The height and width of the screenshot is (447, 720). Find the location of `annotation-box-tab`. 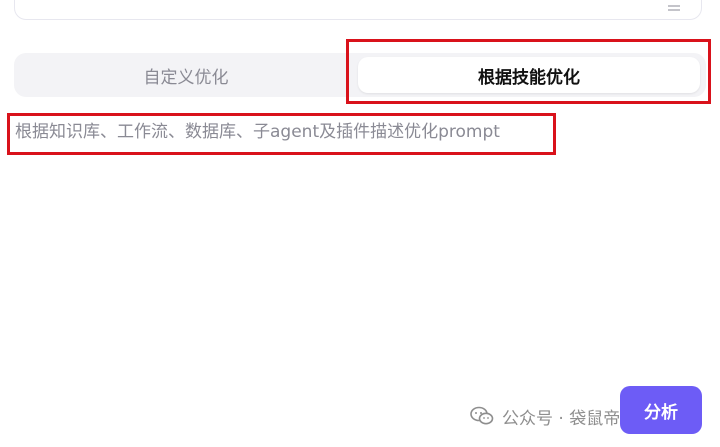

annotation-box-tab is located at coordinates (528, 71).